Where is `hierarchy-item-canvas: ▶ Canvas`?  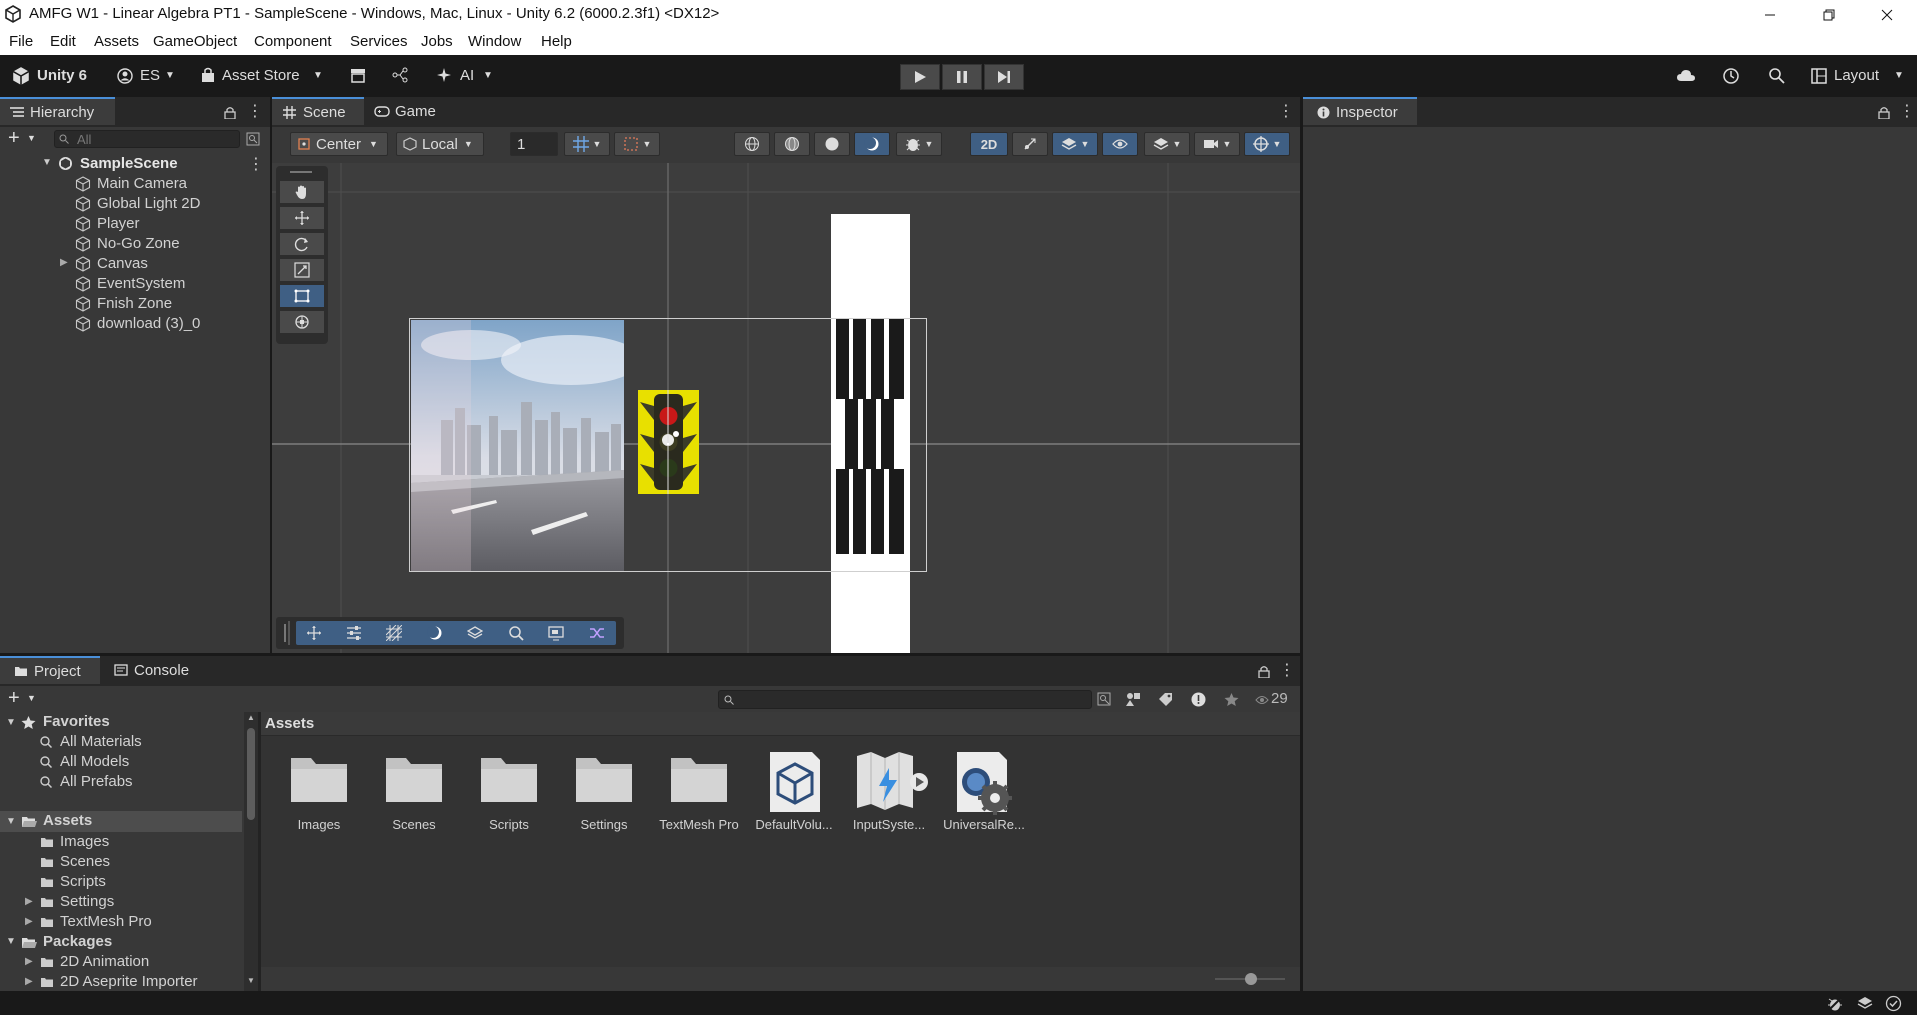
hierarchy-item-canvas: ▶ Canvas is located at coordinates (135, 264).